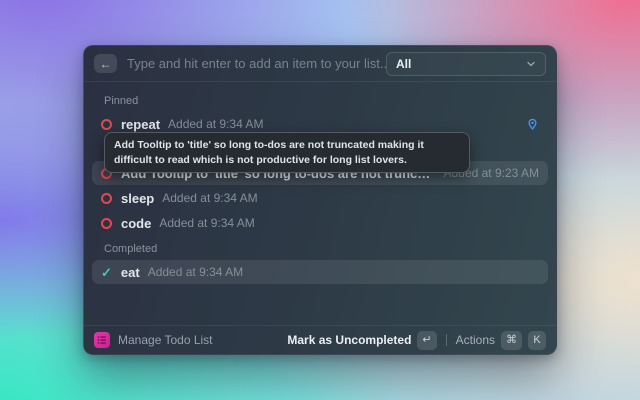 Image resolution: width=640 pixels, height=400 pixels. What do you see at coordinates (511, 340) in the screenshot?
I see `cmd-key-badge: ⌘` at bounding box center [511, 340].